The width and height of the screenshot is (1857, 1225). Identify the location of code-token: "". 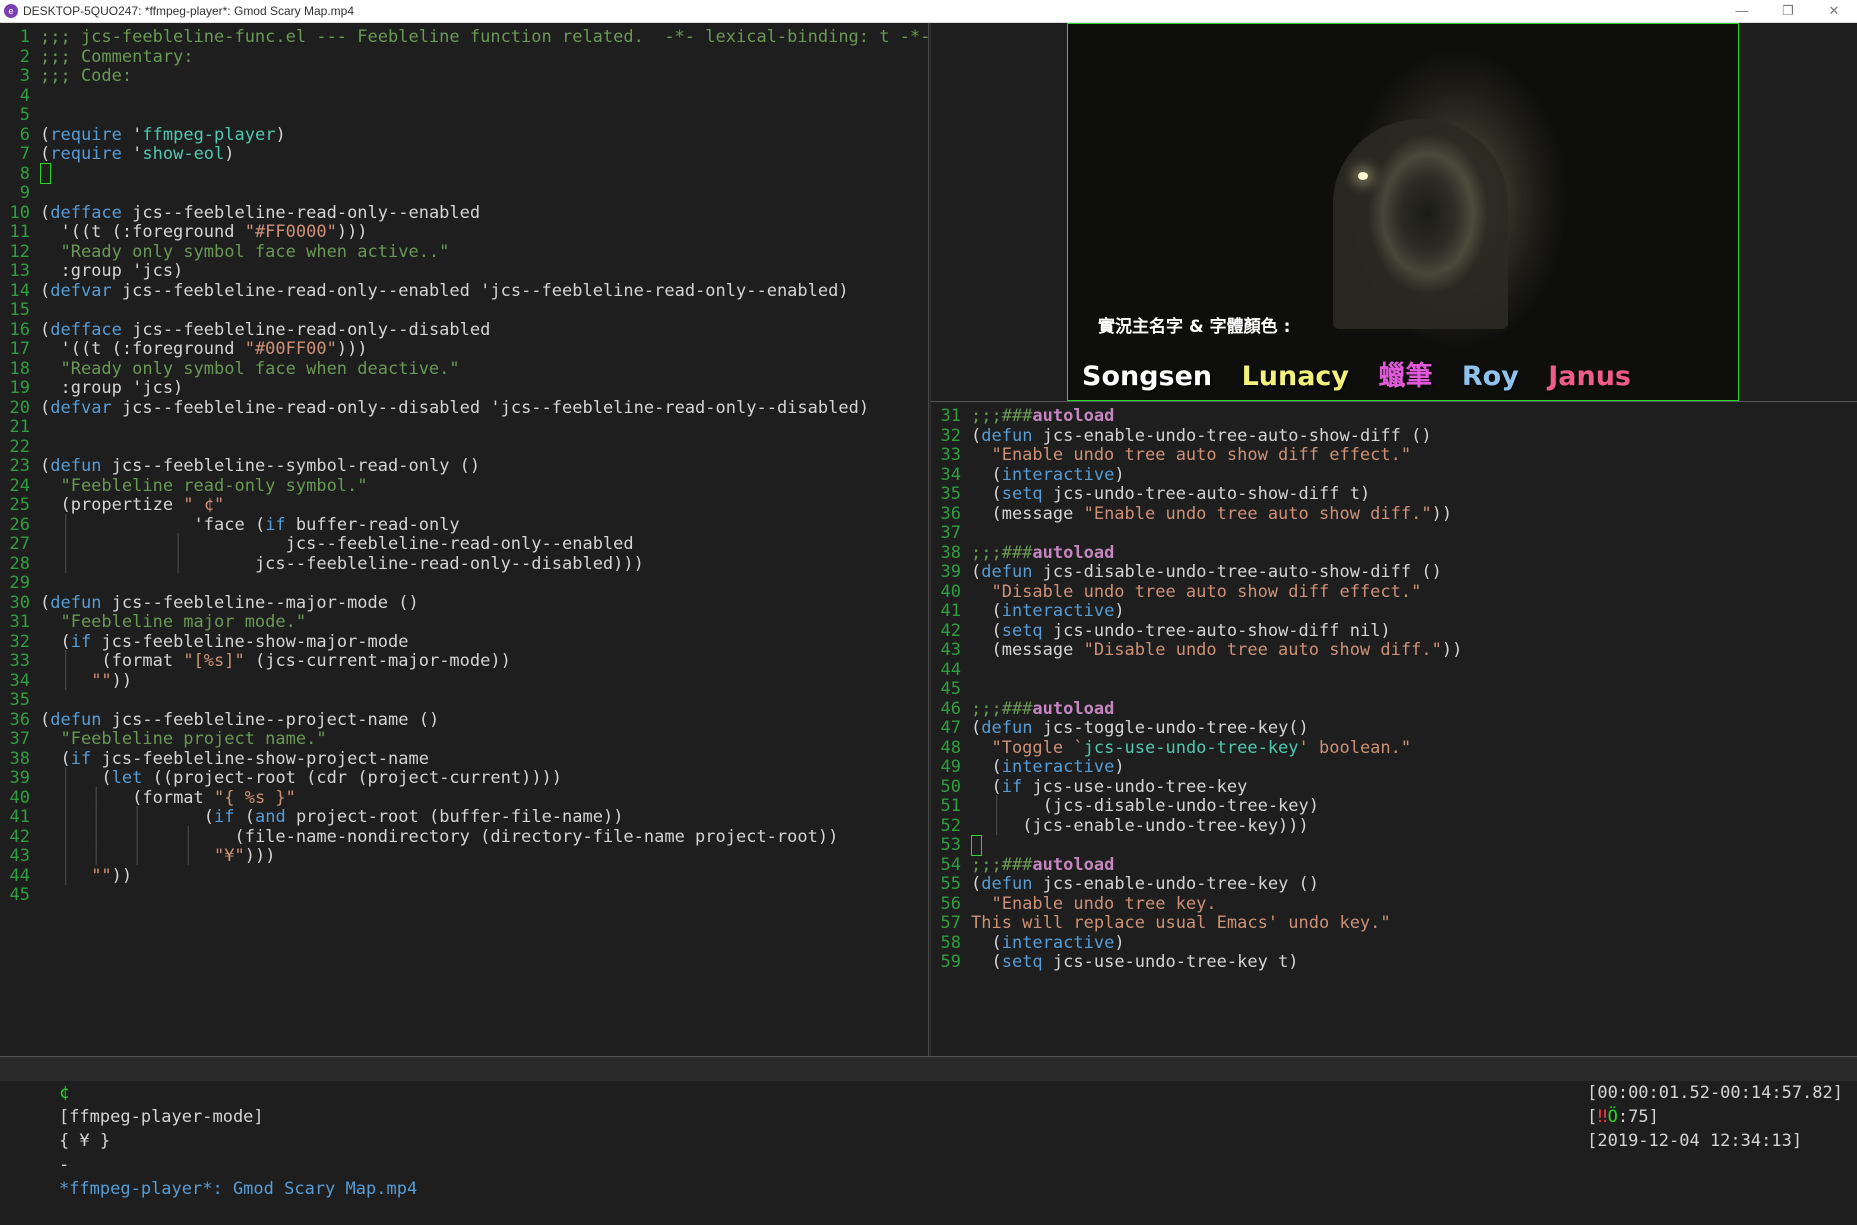
(96, 875).